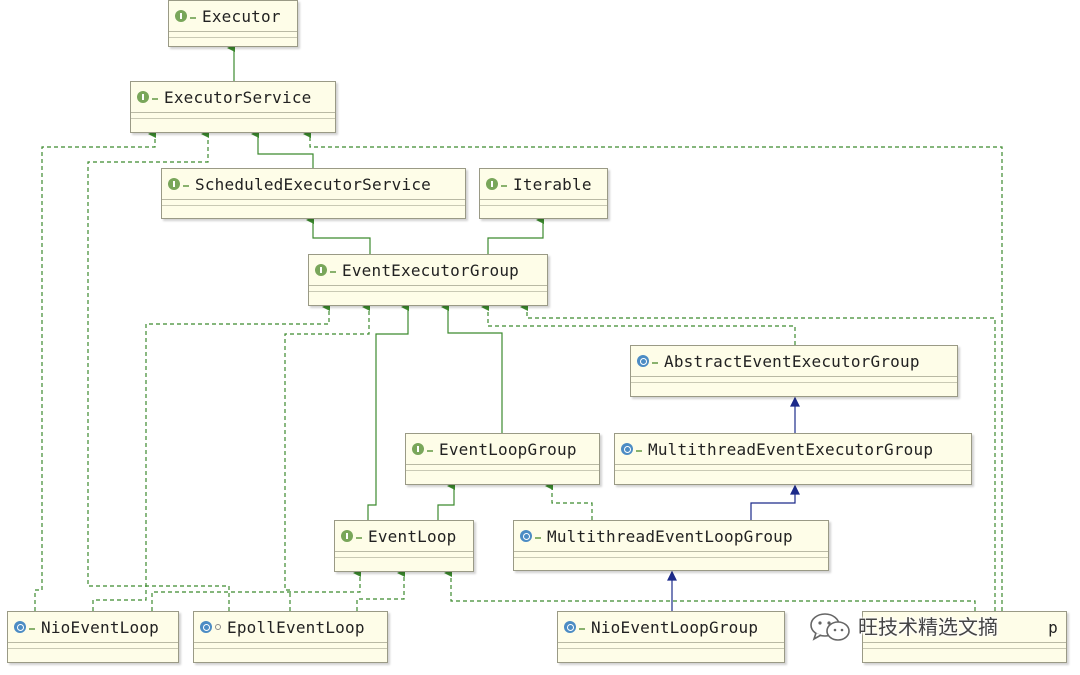 This screenshot has width=1080, height=675. What do you see at coordinates (313, 184) in the screenshot?
I see `node-label: ScheduledExecutorService` at bounding box center [313, 184].